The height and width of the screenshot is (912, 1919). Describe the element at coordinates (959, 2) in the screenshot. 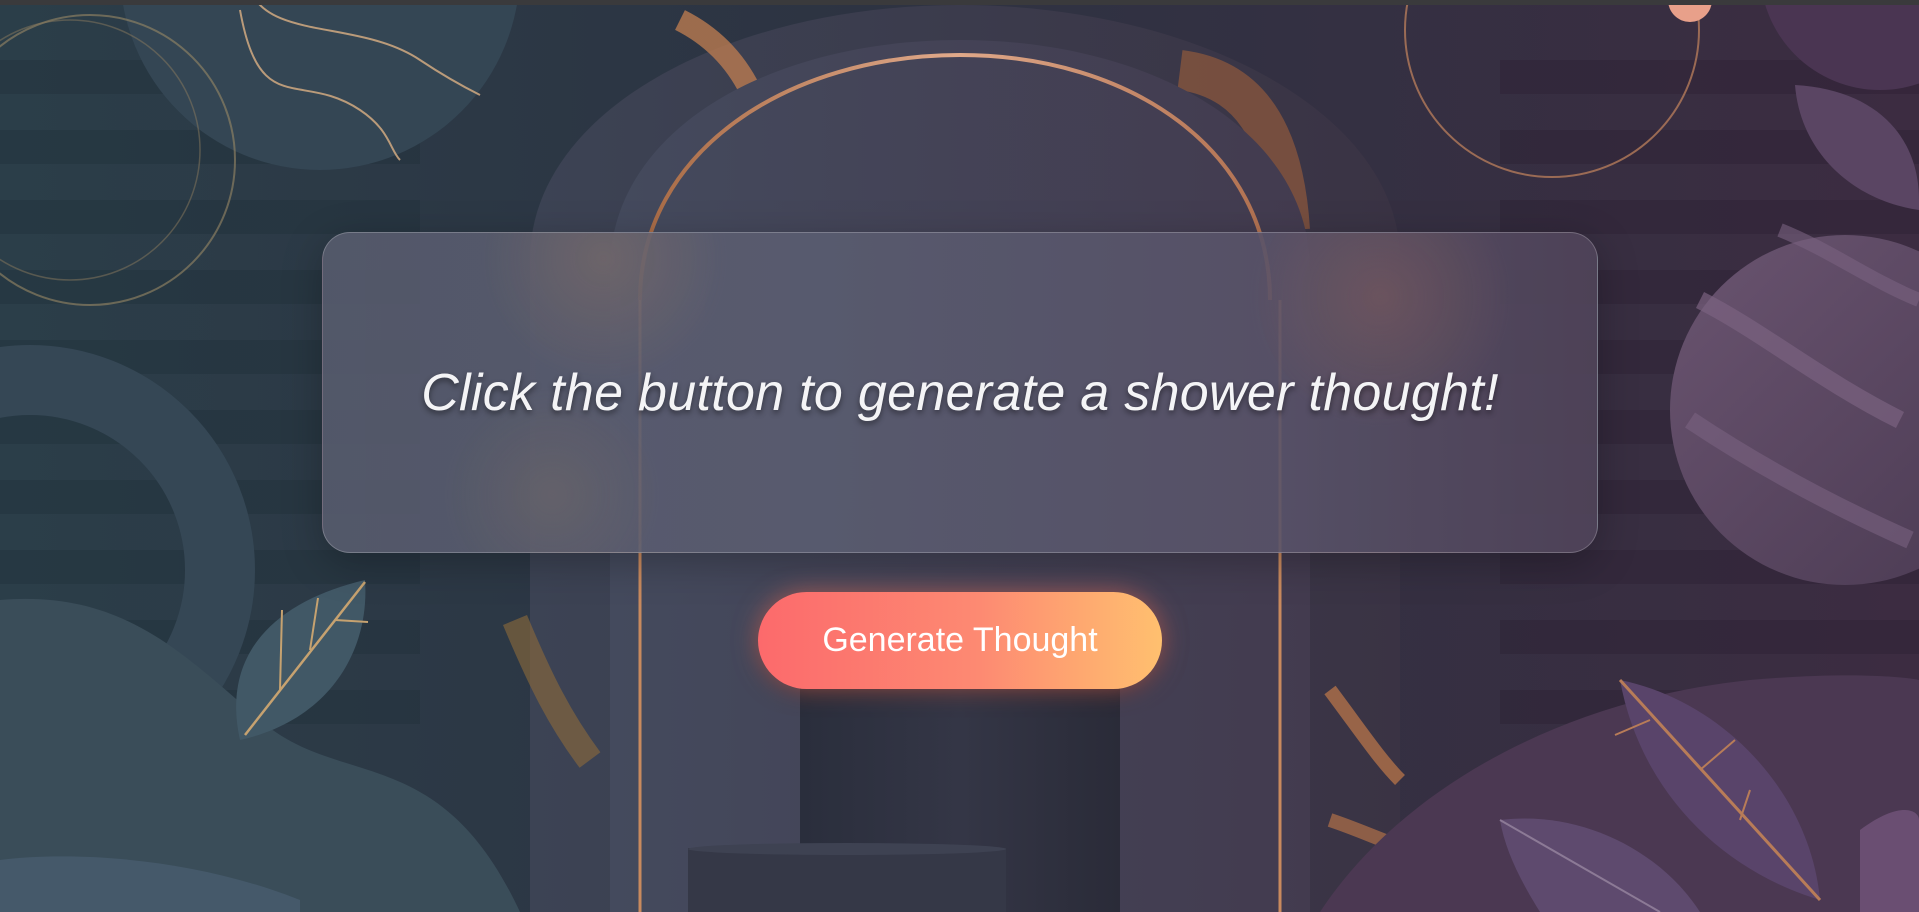

I see `window-top-strip` at that location.